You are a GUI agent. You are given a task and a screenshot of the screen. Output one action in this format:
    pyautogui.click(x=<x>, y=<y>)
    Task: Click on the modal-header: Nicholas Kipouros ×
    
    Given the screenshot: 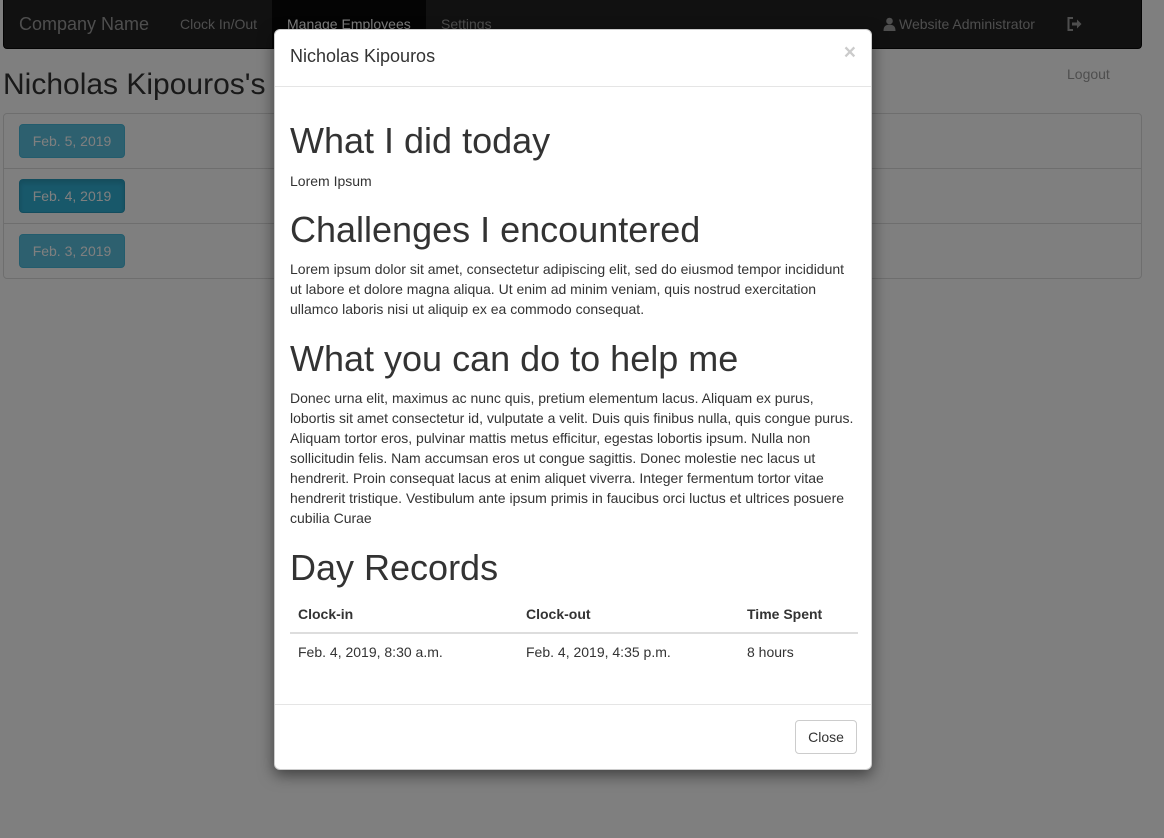 What is the action you would take?
    pyautogui.click(x=573, y=58)
    